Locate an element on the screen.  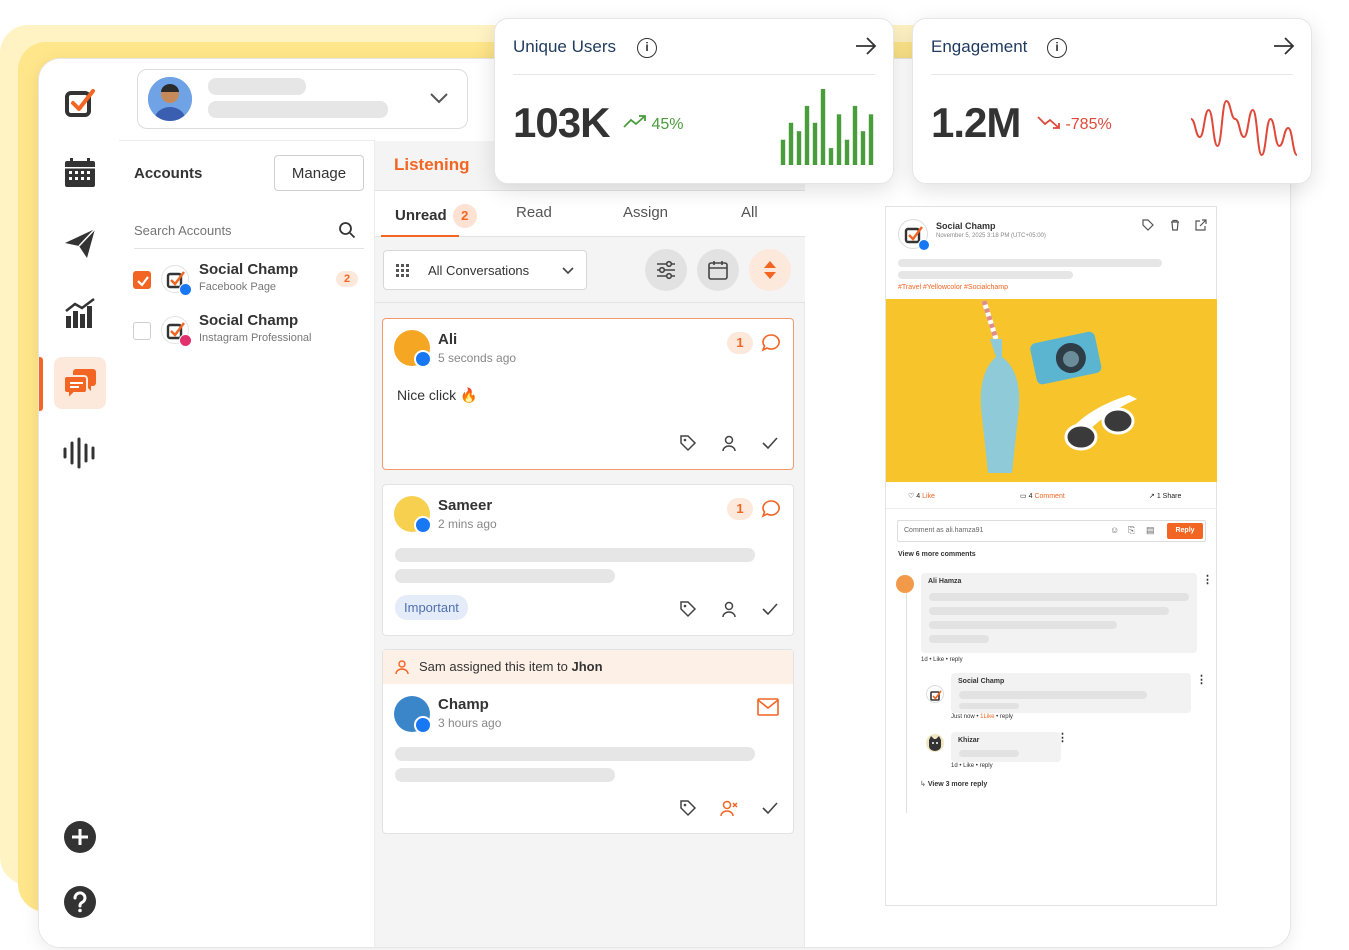
sidebar-item-listening is located at coordinates (80, 453).